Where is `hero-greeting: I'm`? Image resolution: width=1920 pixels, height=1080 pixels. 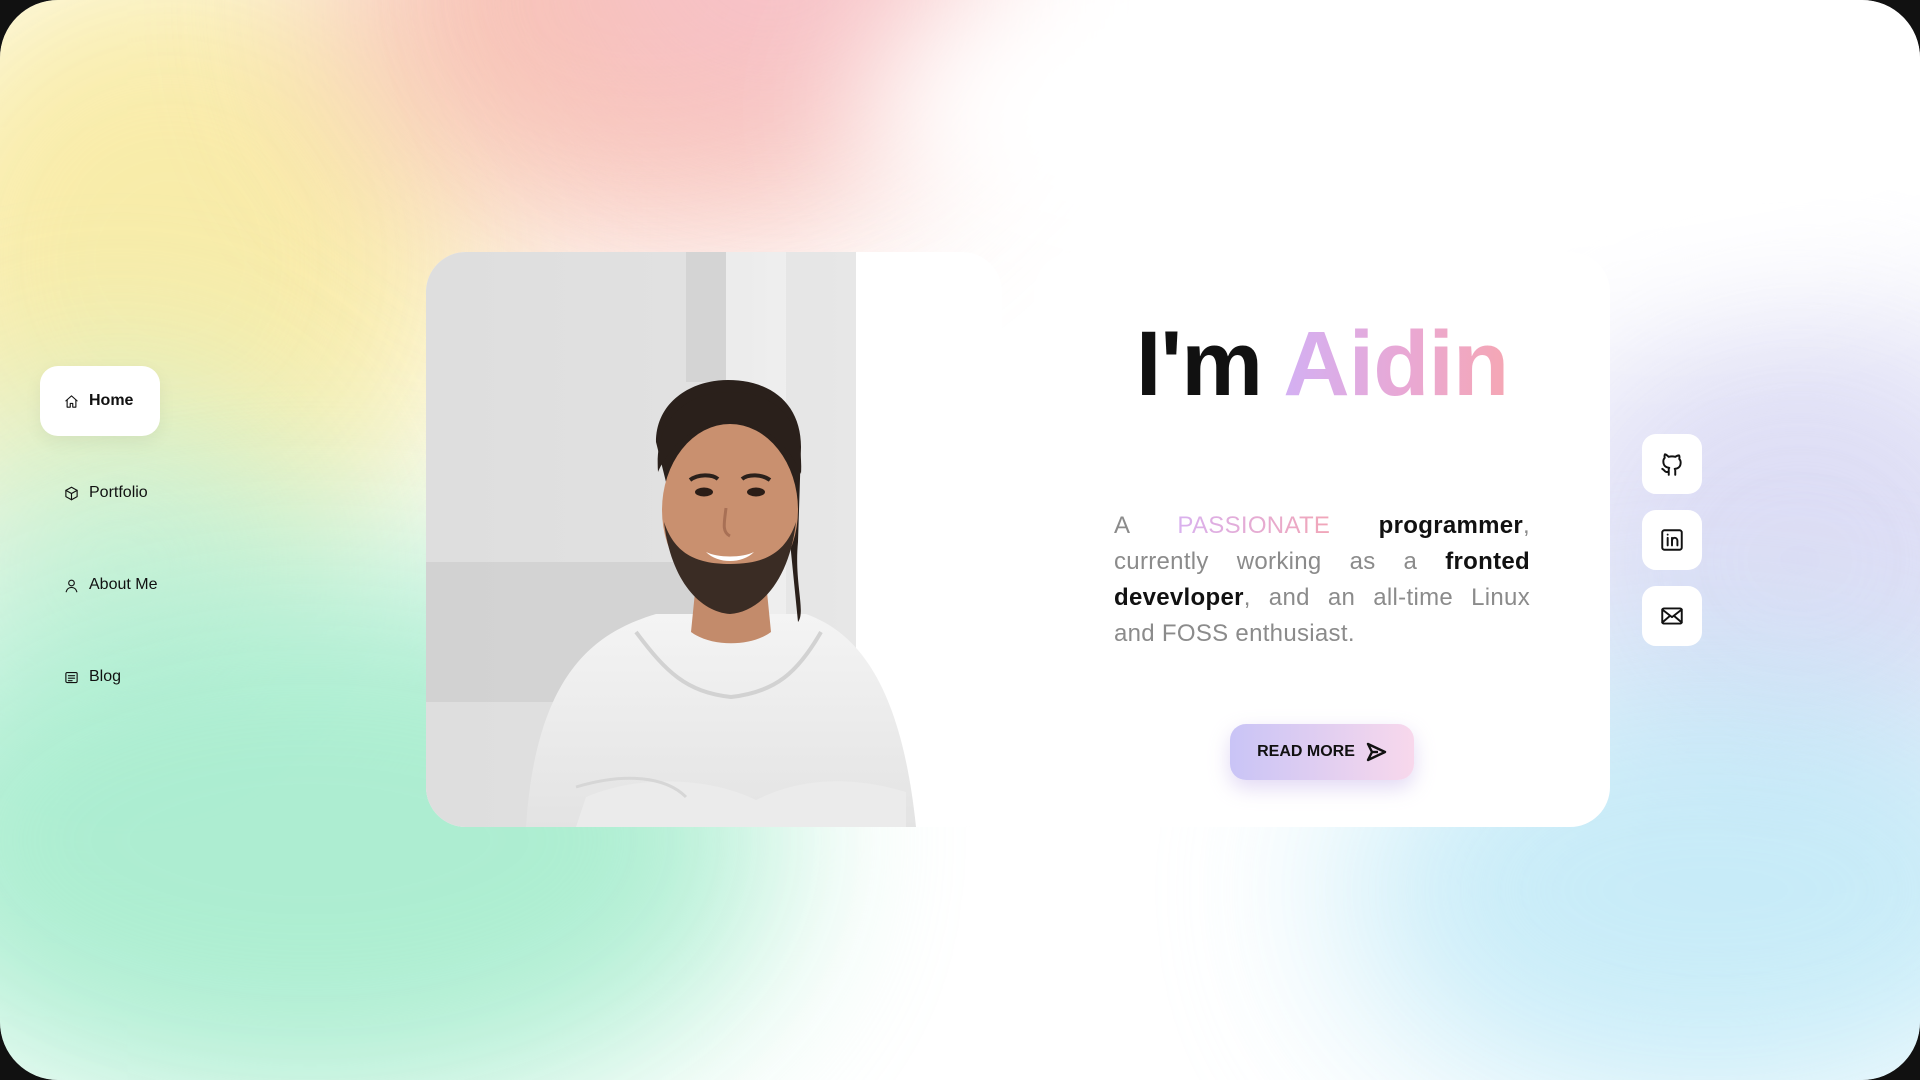 hero-greeting: I'm is located at coordinates (1199, 364).